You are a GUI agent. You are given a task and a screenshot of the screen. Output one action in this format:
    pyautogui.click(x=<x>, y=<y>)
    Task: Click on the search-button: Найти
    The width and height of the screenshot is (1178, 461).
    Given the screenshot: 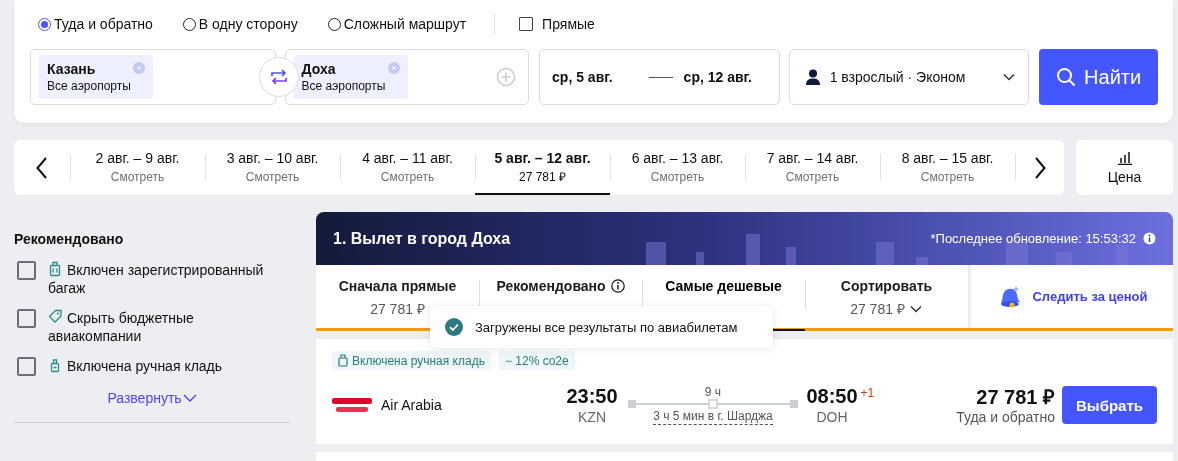 What is the action you would take?
    pyautogui.click(x=1098, y=77)
    